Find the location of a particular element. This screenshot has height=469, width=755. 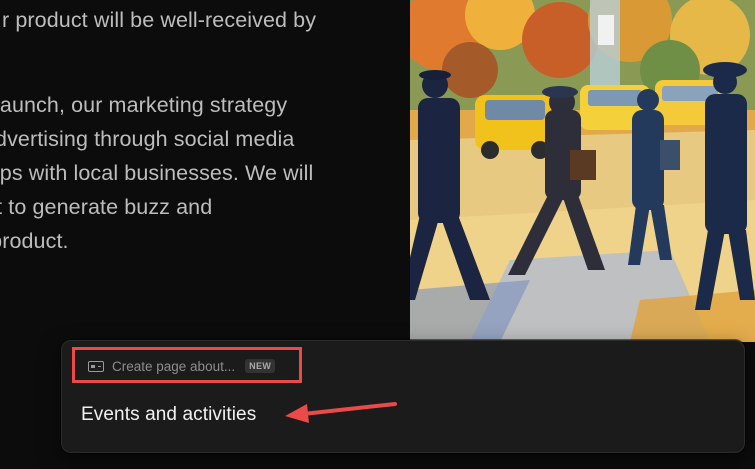

suggestion-item: Events and activities is located at coordinates (168, 415).